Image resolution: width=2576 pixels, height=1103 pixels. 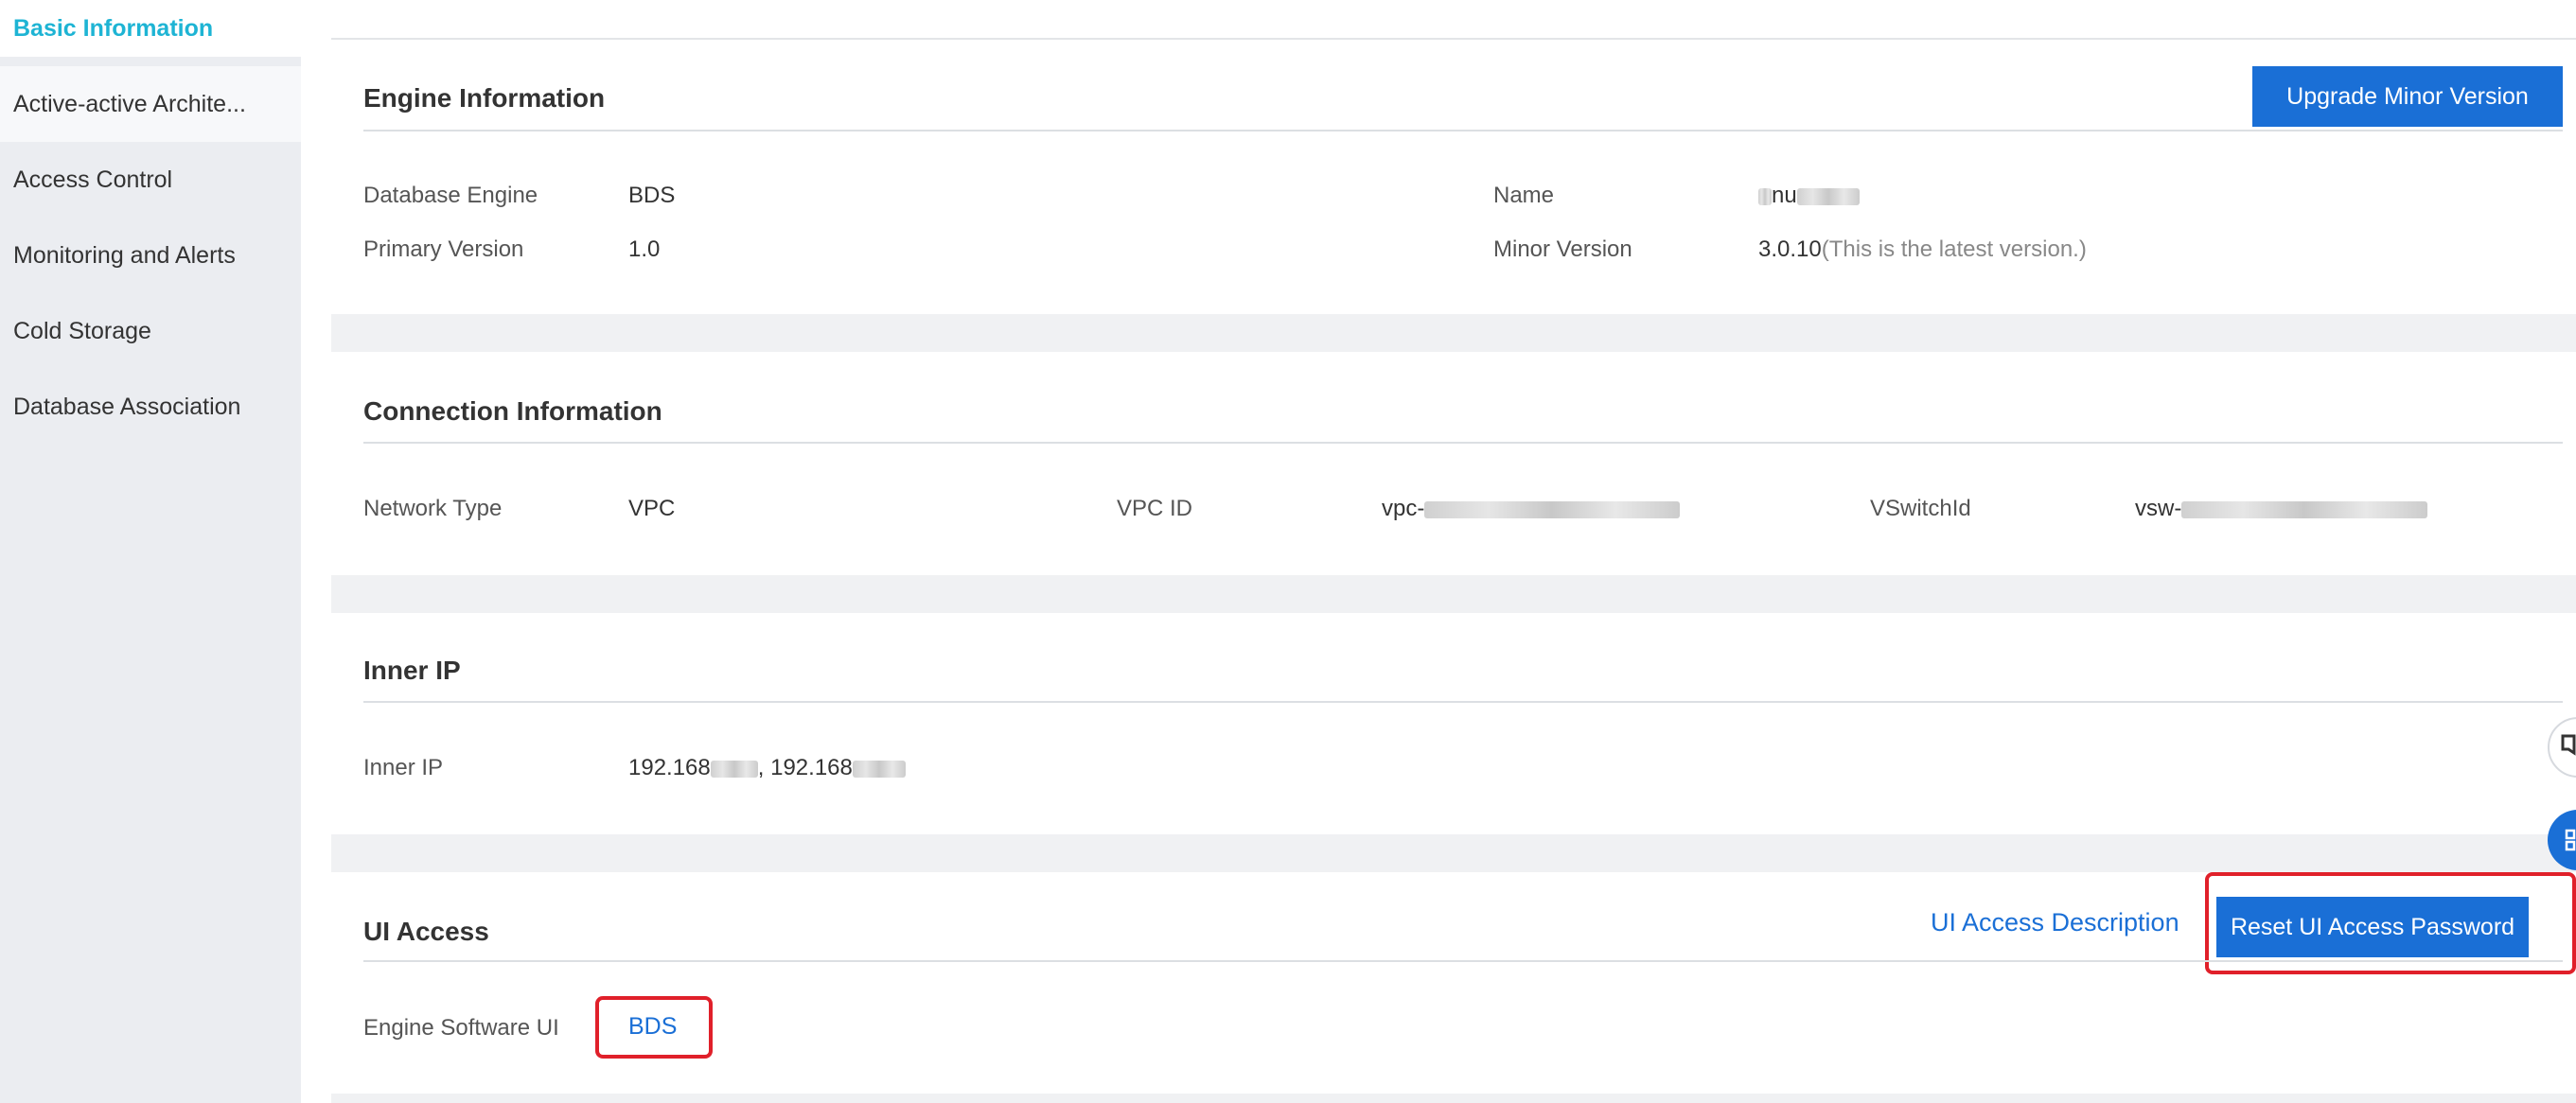 I want to click on vswitch-id-value: vsw-, so click(x=2158, y=509).